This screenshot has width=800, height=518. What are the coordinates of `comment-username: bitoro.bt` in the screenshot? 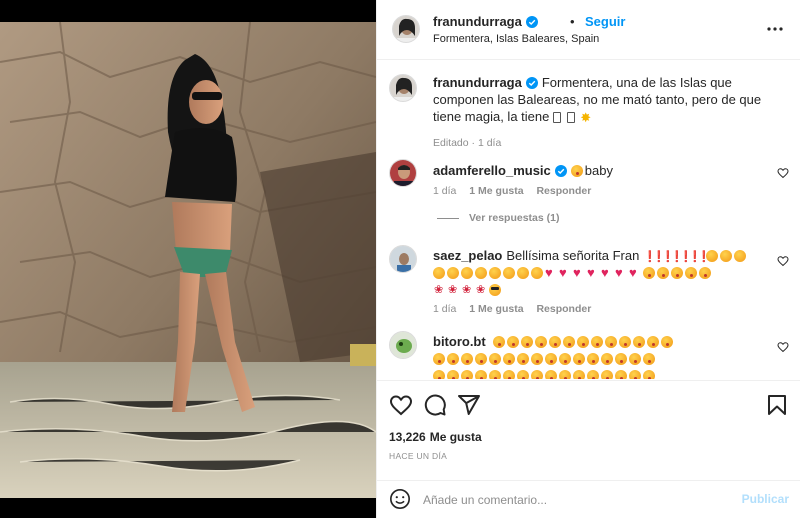 It's located at (459, 341).